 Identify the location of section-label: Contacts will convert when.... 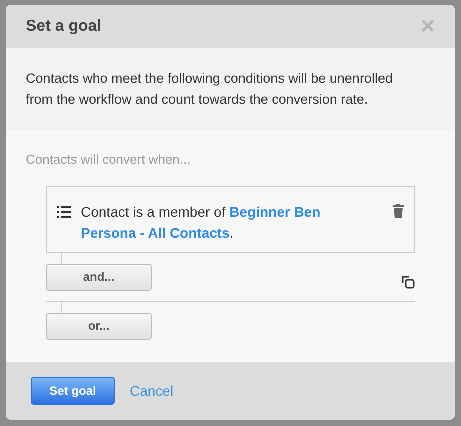
(109, 160).